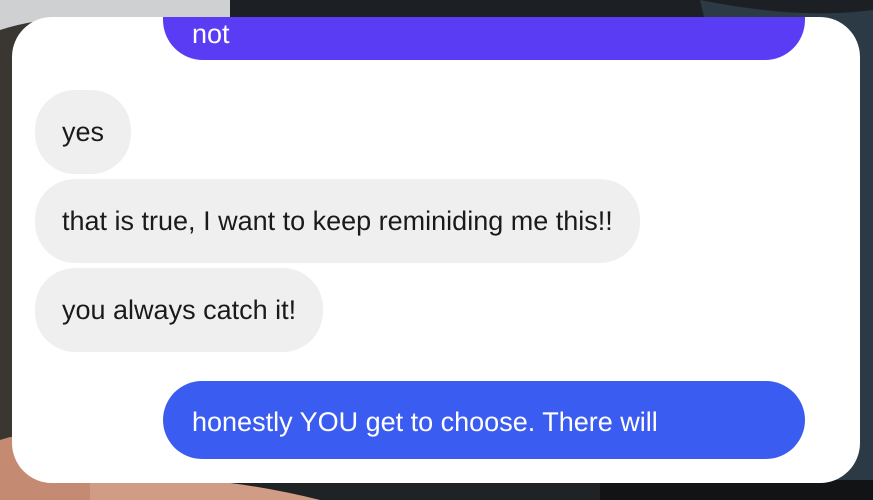 The height and width of the screenshot is (500, 873). Describe the element at coordinates (83, 132) in the screenshot. I see `received-message: yes` at that location.